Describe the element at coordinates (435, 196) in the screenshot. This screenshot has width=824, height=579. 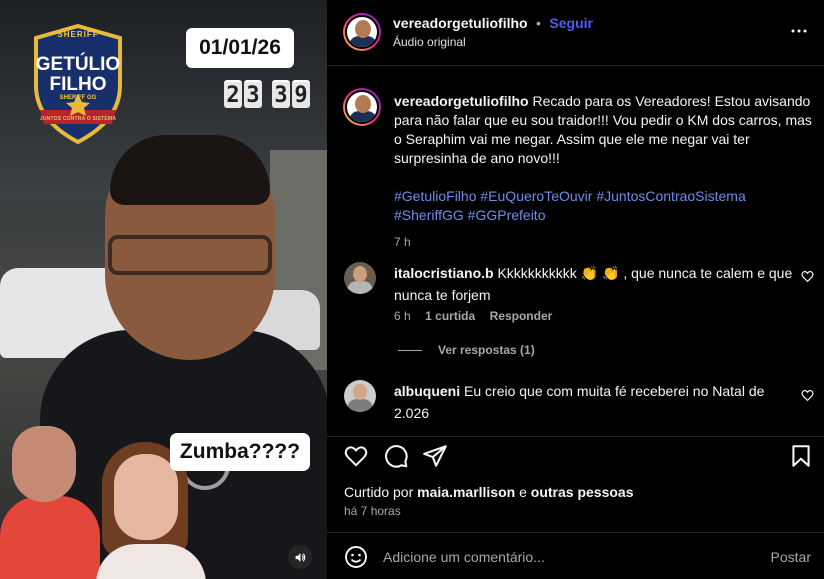
I see `hashtag-link: #GetulioFilho` at that location.